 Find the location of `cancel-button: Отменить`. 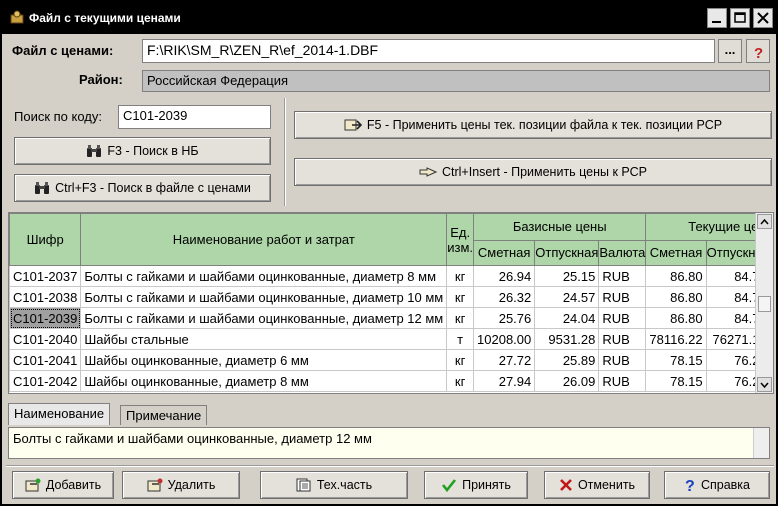

cancel-button: Отменить is located at coordinates (597, 485).